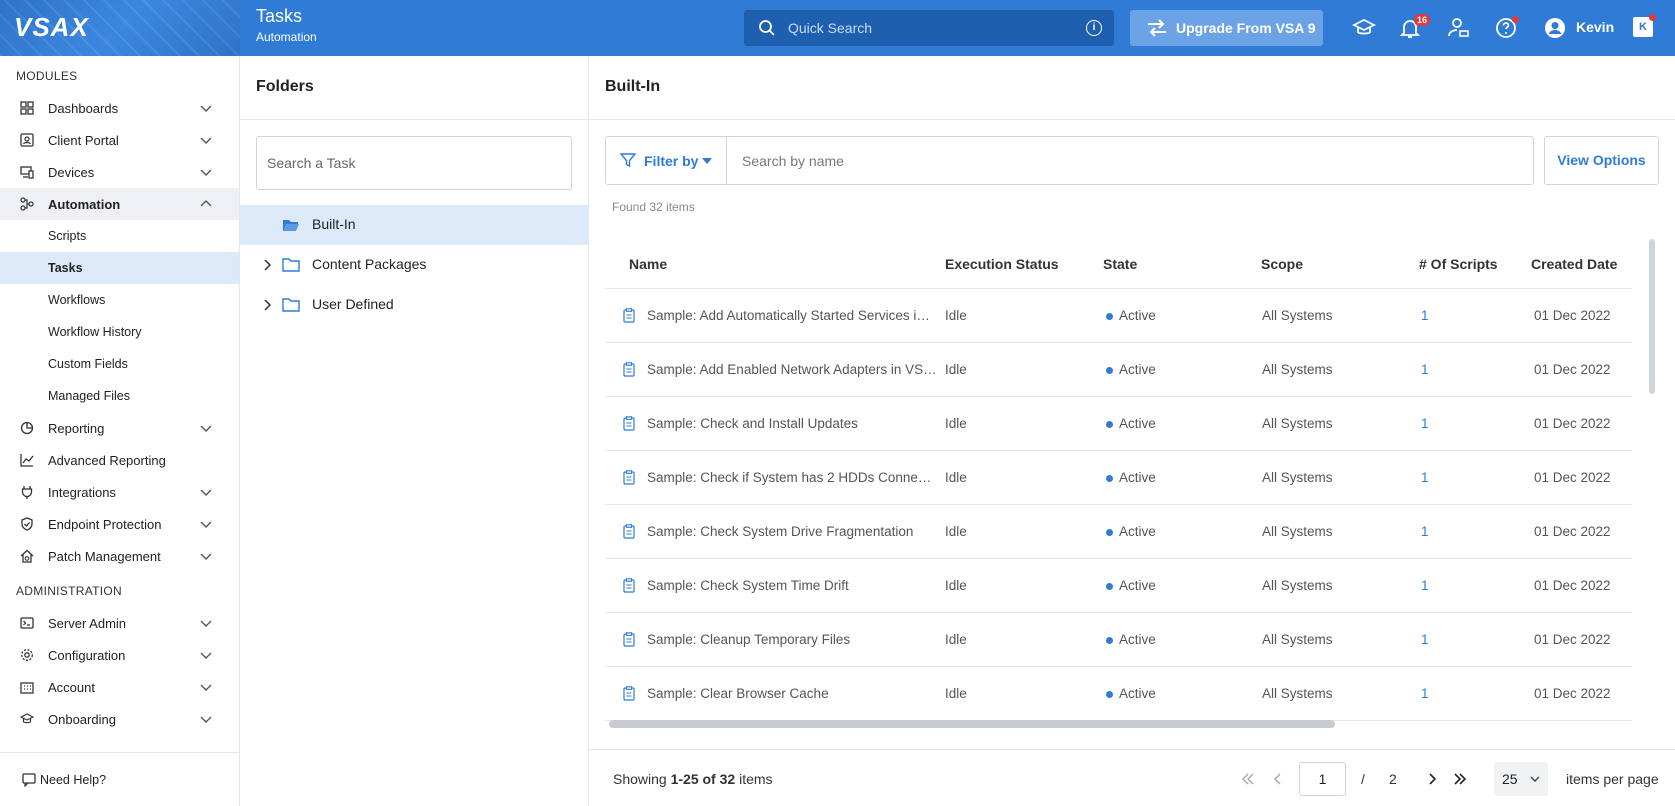  What do you see at coordinates (1278, 779) in the screenshot?
I see `previous-page-icon` at bounding box center [1278, 779].